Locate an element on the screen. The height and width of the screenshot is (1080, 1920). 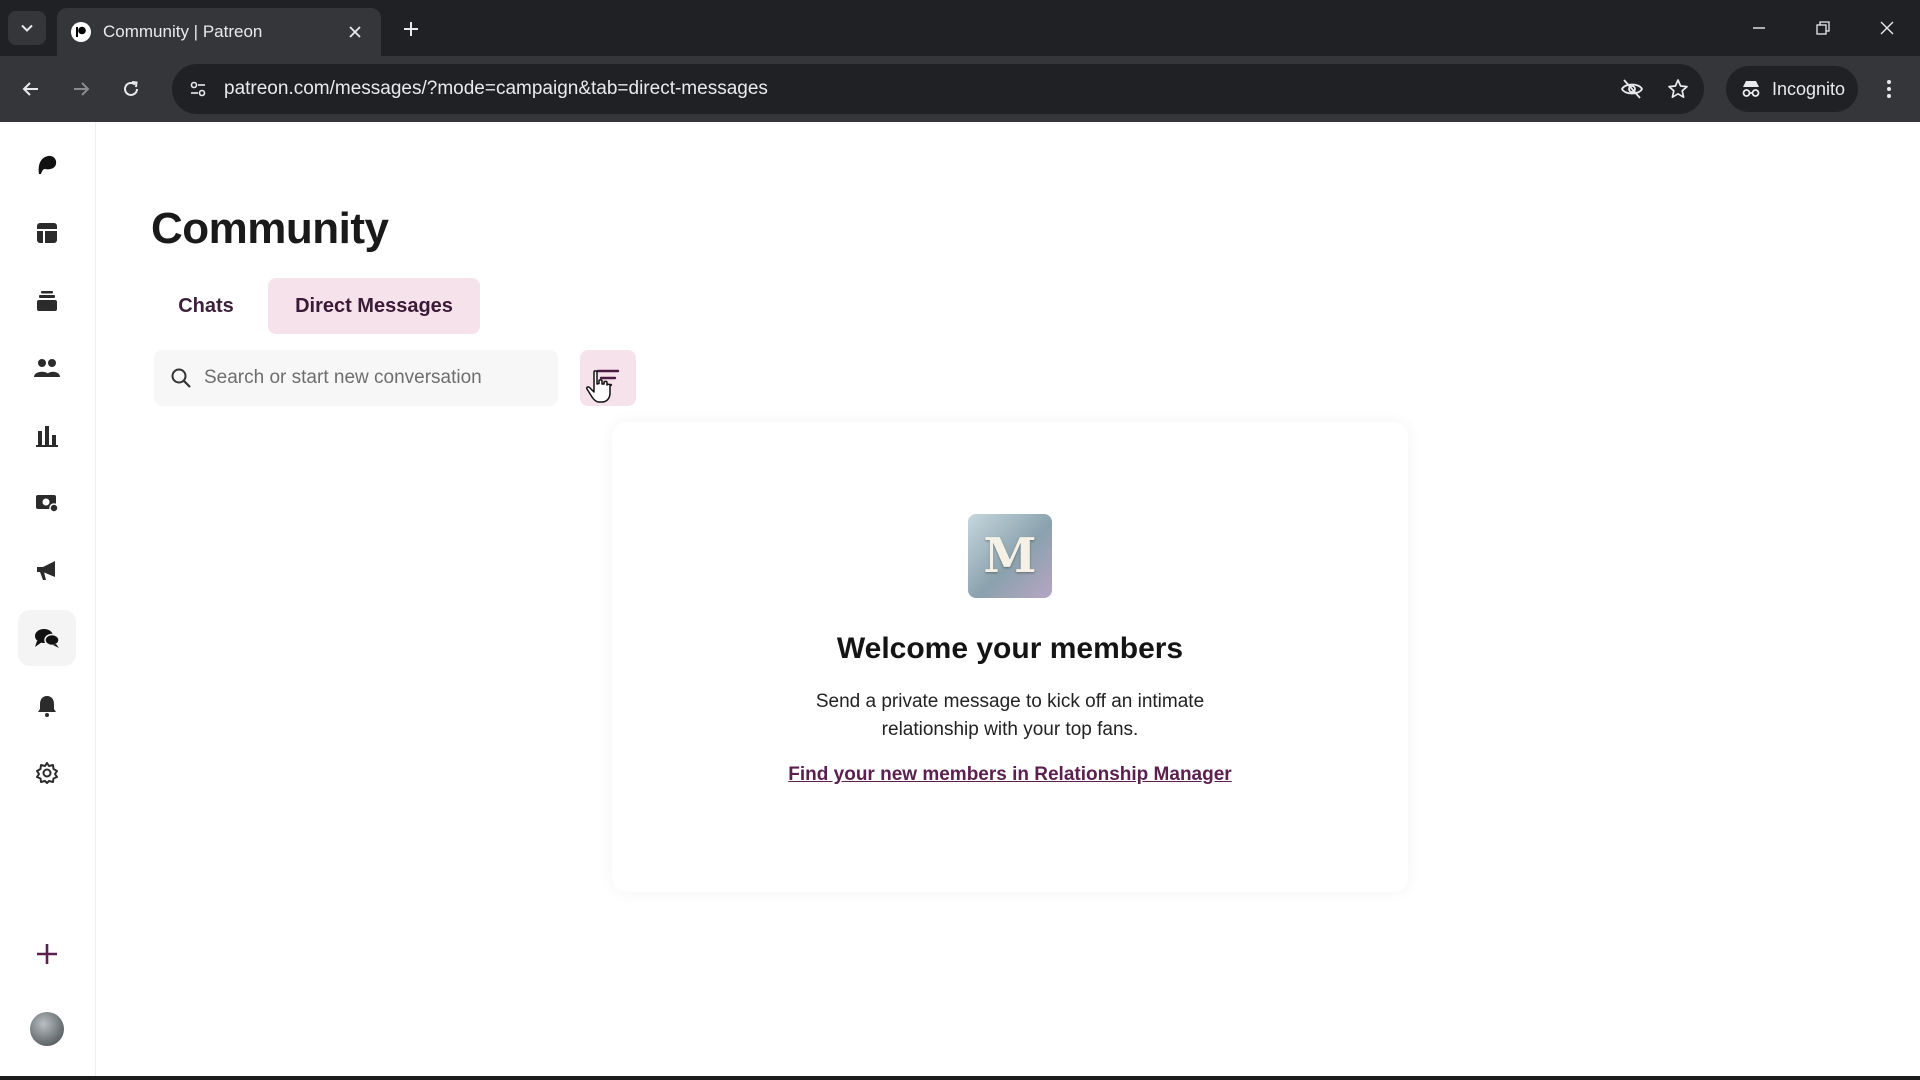
sidebar-item-audience is located at coordinates (47, 368).